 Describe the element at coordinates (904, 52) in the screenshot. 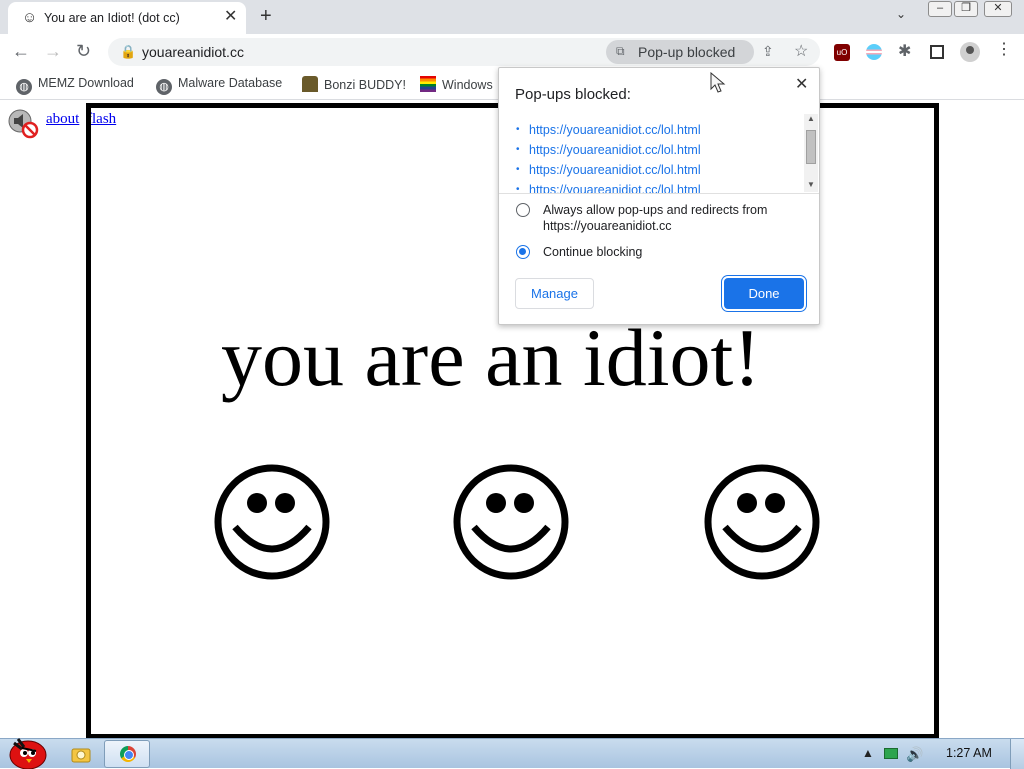

I see `extensions-puzzle-icon: ✱` at that location.